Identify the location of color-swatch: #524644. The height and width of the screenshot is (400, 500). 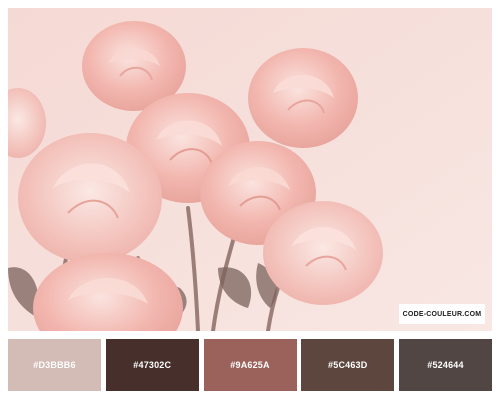
(445, 365).